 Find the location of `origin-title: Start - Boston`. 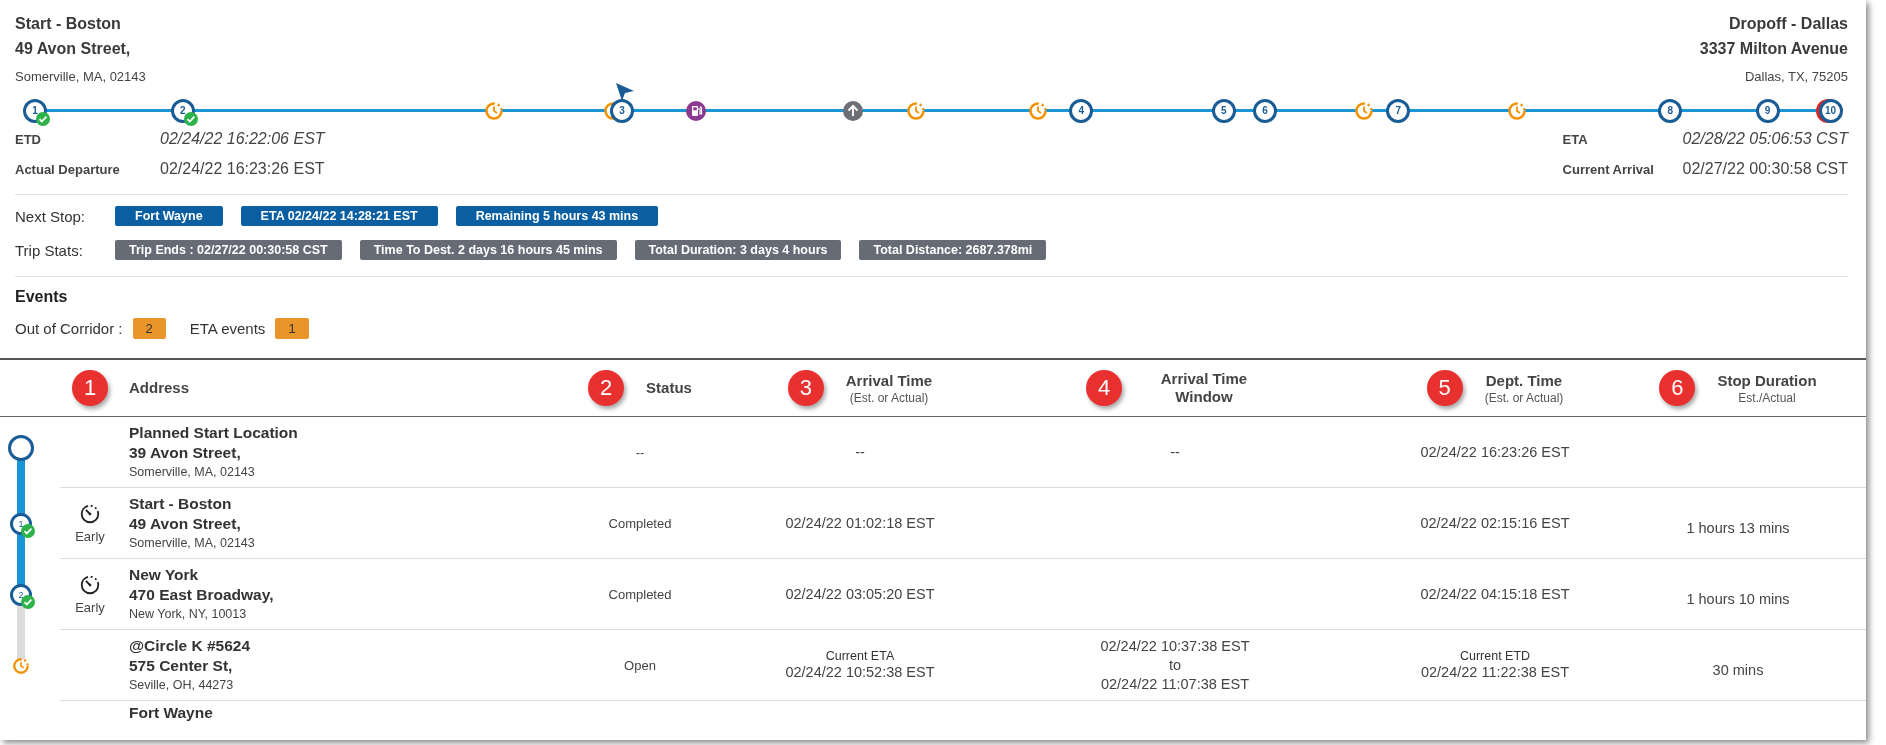

origin-title: Start - Boston is located at coordinates (68, 24).